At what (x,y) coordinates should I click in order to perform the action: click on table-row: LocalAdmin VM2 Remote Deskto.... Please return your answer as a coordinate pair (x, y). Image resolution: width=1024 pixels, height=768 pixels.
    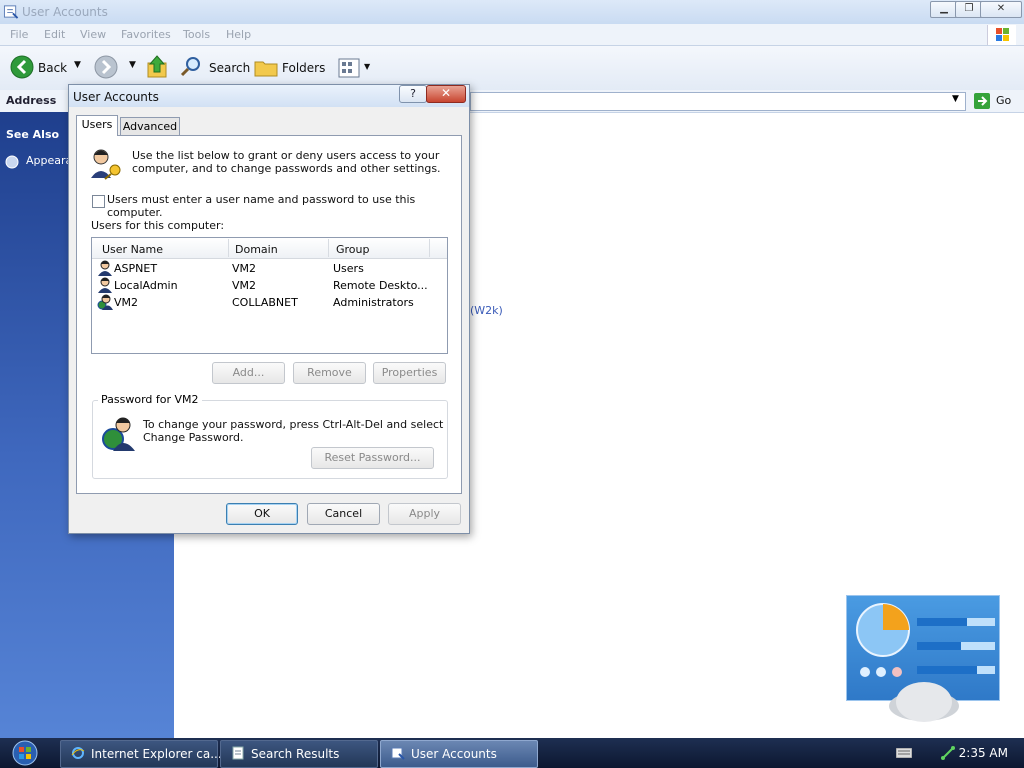
    Looking at the image, I should click on (269, 285).